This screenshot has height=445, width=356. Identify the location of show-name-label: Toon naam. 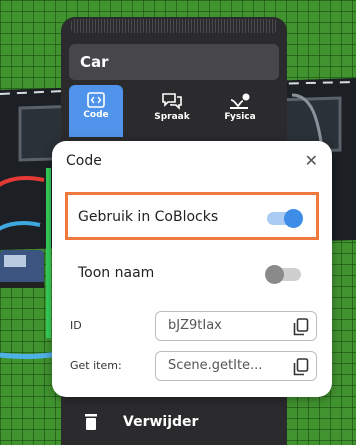
(116, 273).